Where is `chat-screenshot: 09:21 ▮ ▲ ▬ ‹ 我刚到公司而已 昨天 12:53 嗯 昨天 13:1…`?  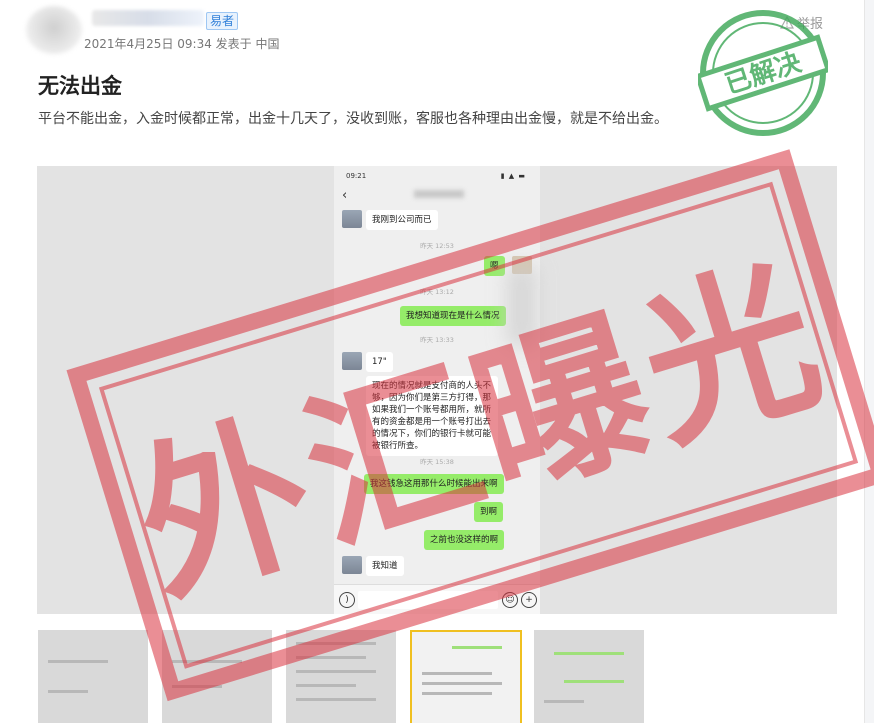
chat-screenshot: 09:21 ▮ ▲ ▬ ‹ 我刚到公司而已 昨天 12:53 嗯 昨天 13:1… is located at coordinates (437, 390).